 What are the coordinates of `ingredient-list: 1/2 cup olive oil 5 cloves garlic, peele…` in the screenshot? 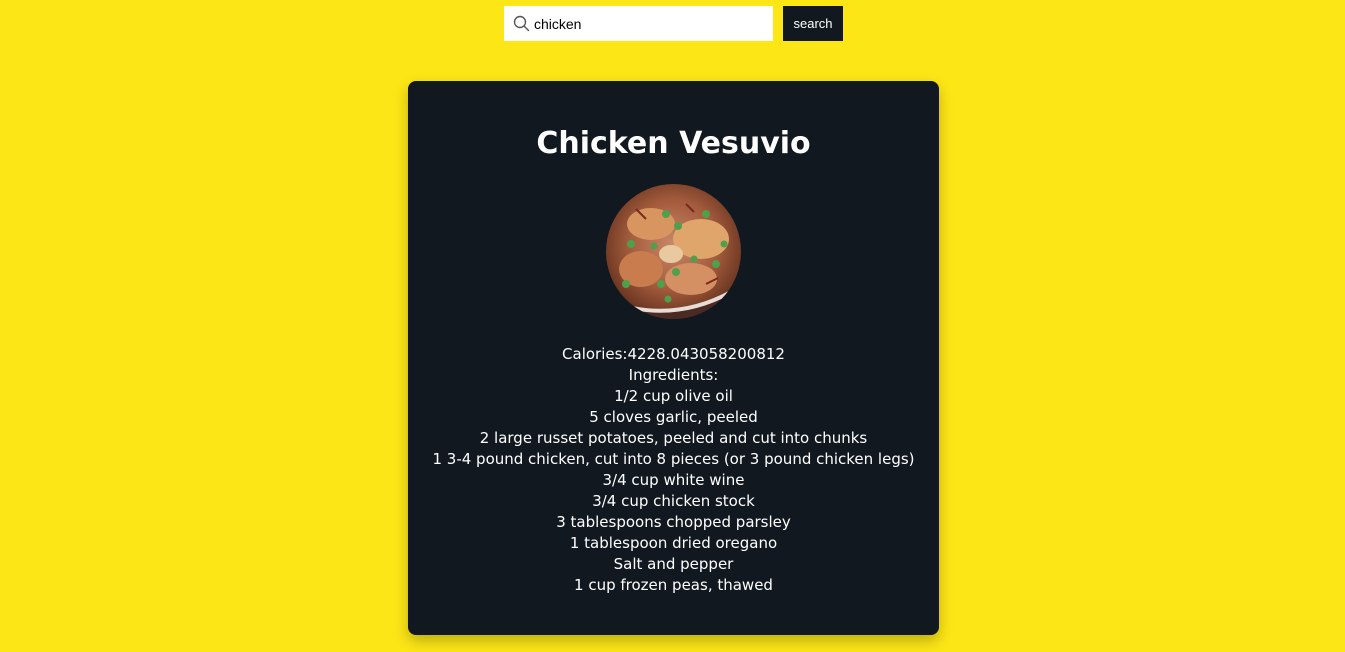 It's located at (673, 491).